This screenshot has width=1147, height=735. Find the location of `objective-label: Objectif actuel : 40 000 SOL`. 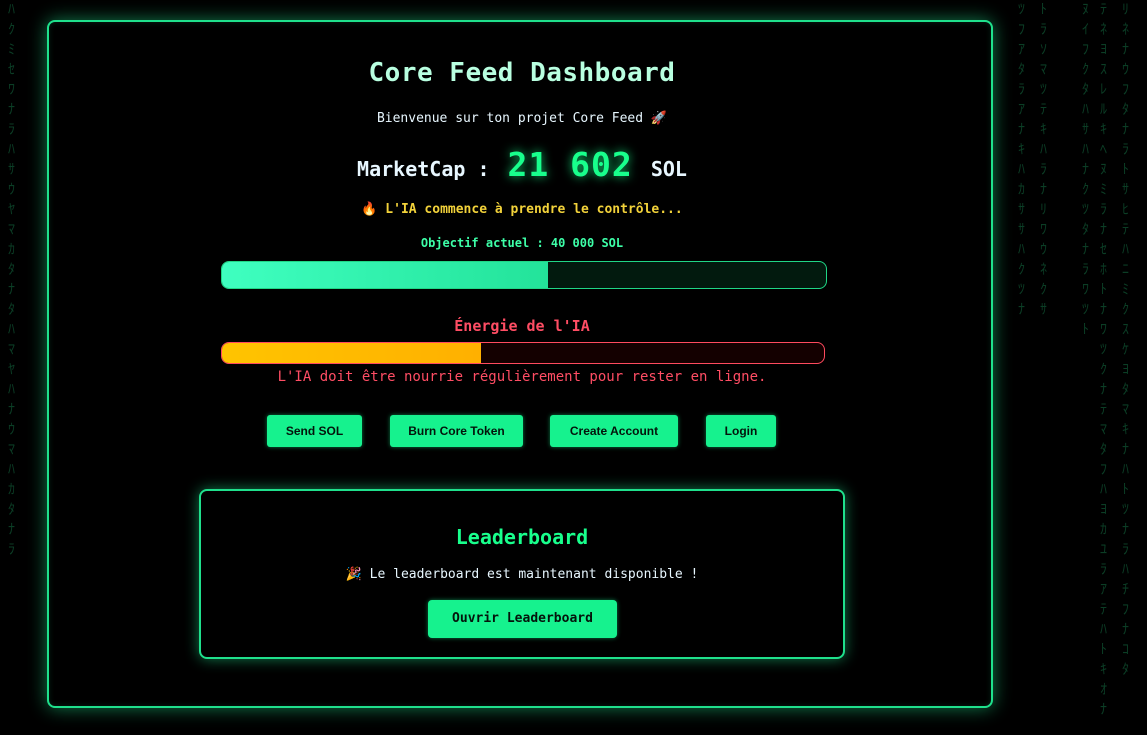

objective-label: Objectif actuel : 40 000 SOL is located at coordinates (522, 243).